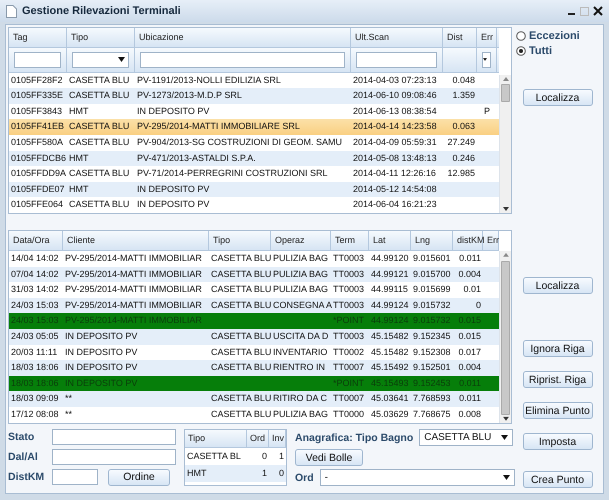 The width and height of the screenshot is (609, 500). I want to click on table-row: 0105FFDD9A CASETTA BLU PV-71/2014-PERREGRINI COSTRUZIONI SRL 2014-04-11 12:26:16 12.985, so click(254, 174).